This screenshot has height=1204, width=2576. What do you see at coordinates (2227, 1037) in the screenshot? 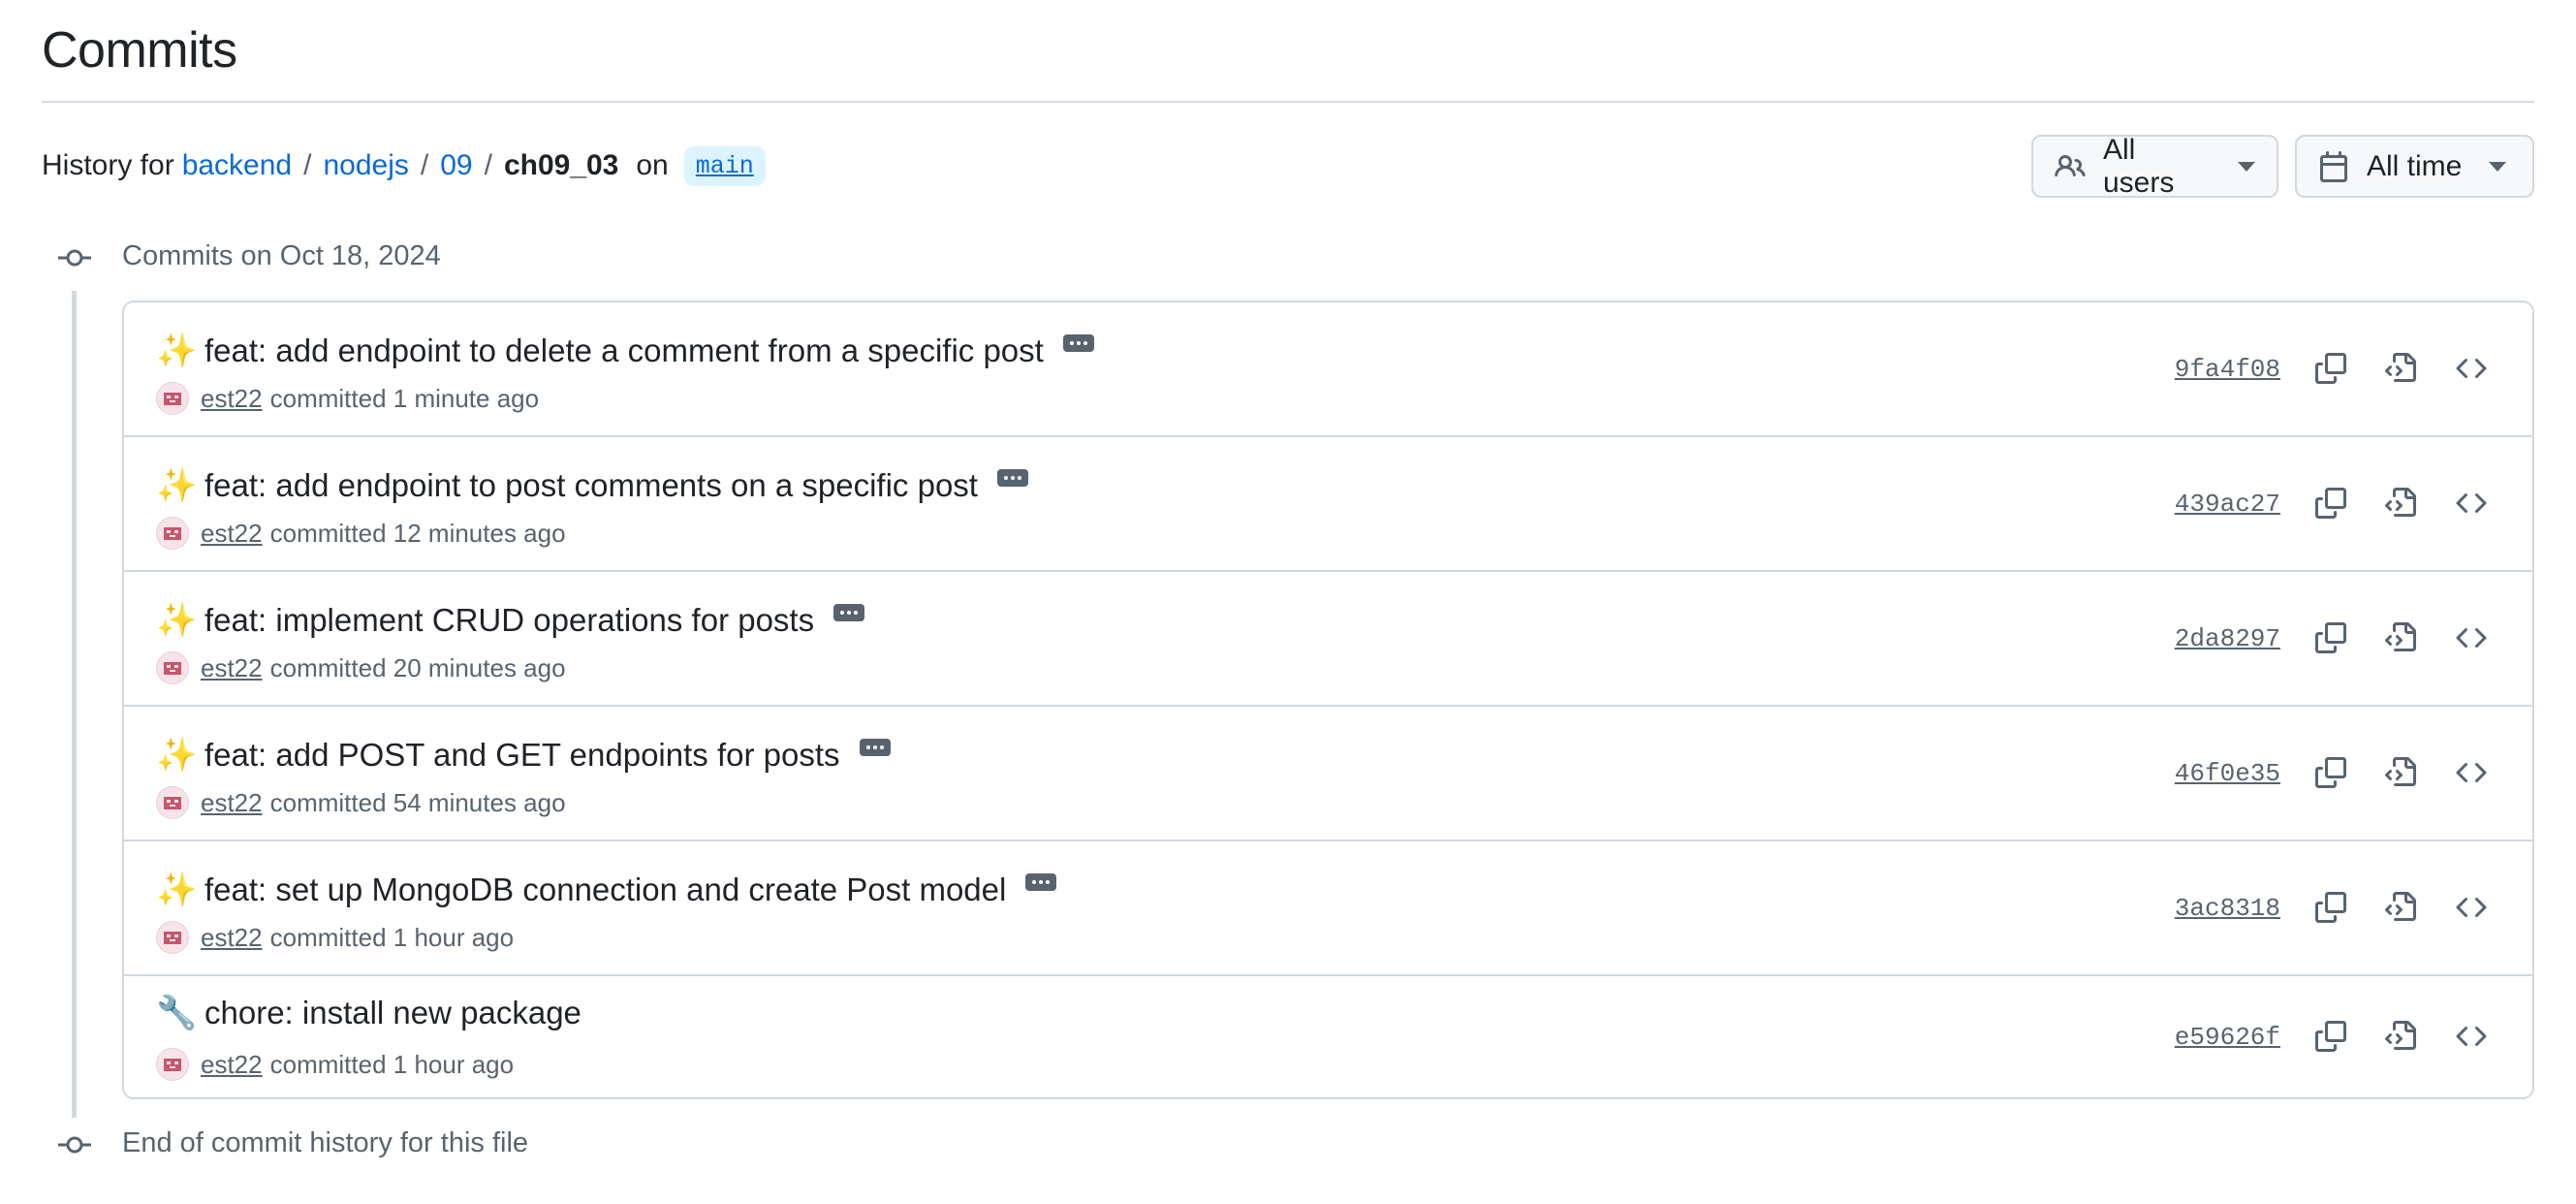
I see `commit-sha-link: e59626f` at bounding box center [2227, 1037].